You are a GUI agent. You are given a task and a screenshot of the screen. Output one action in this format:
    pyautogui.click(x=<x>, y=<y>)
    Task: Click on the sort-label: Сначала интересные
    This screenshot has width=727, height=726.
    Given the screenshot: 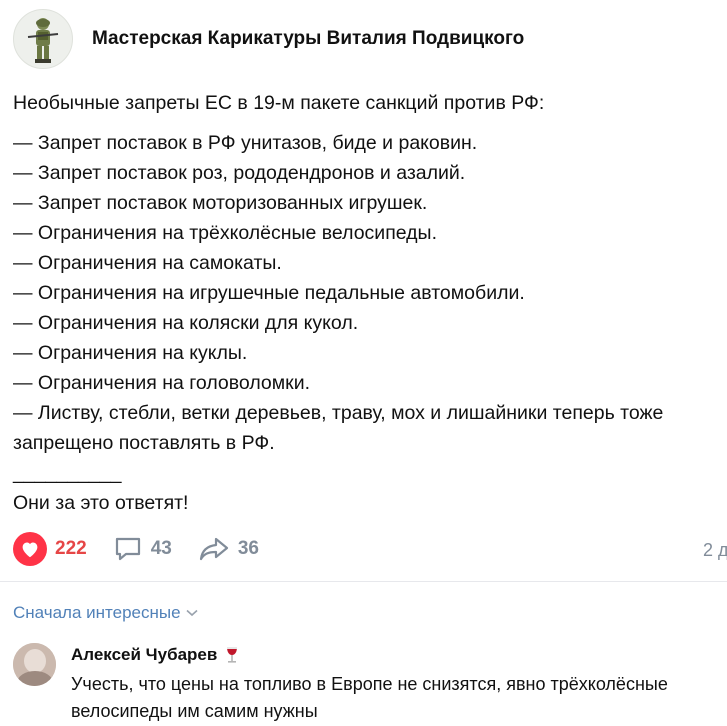 What is the action you would take?
    pyautogui.click(x=97, y=612)
    